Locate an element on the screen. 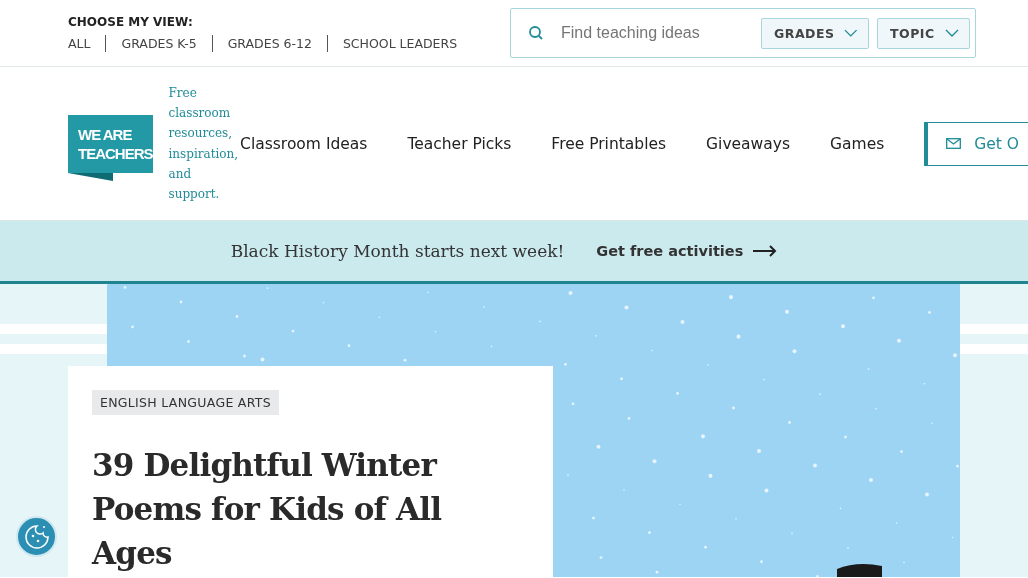  search-icon is located at coordinates (536, 33).